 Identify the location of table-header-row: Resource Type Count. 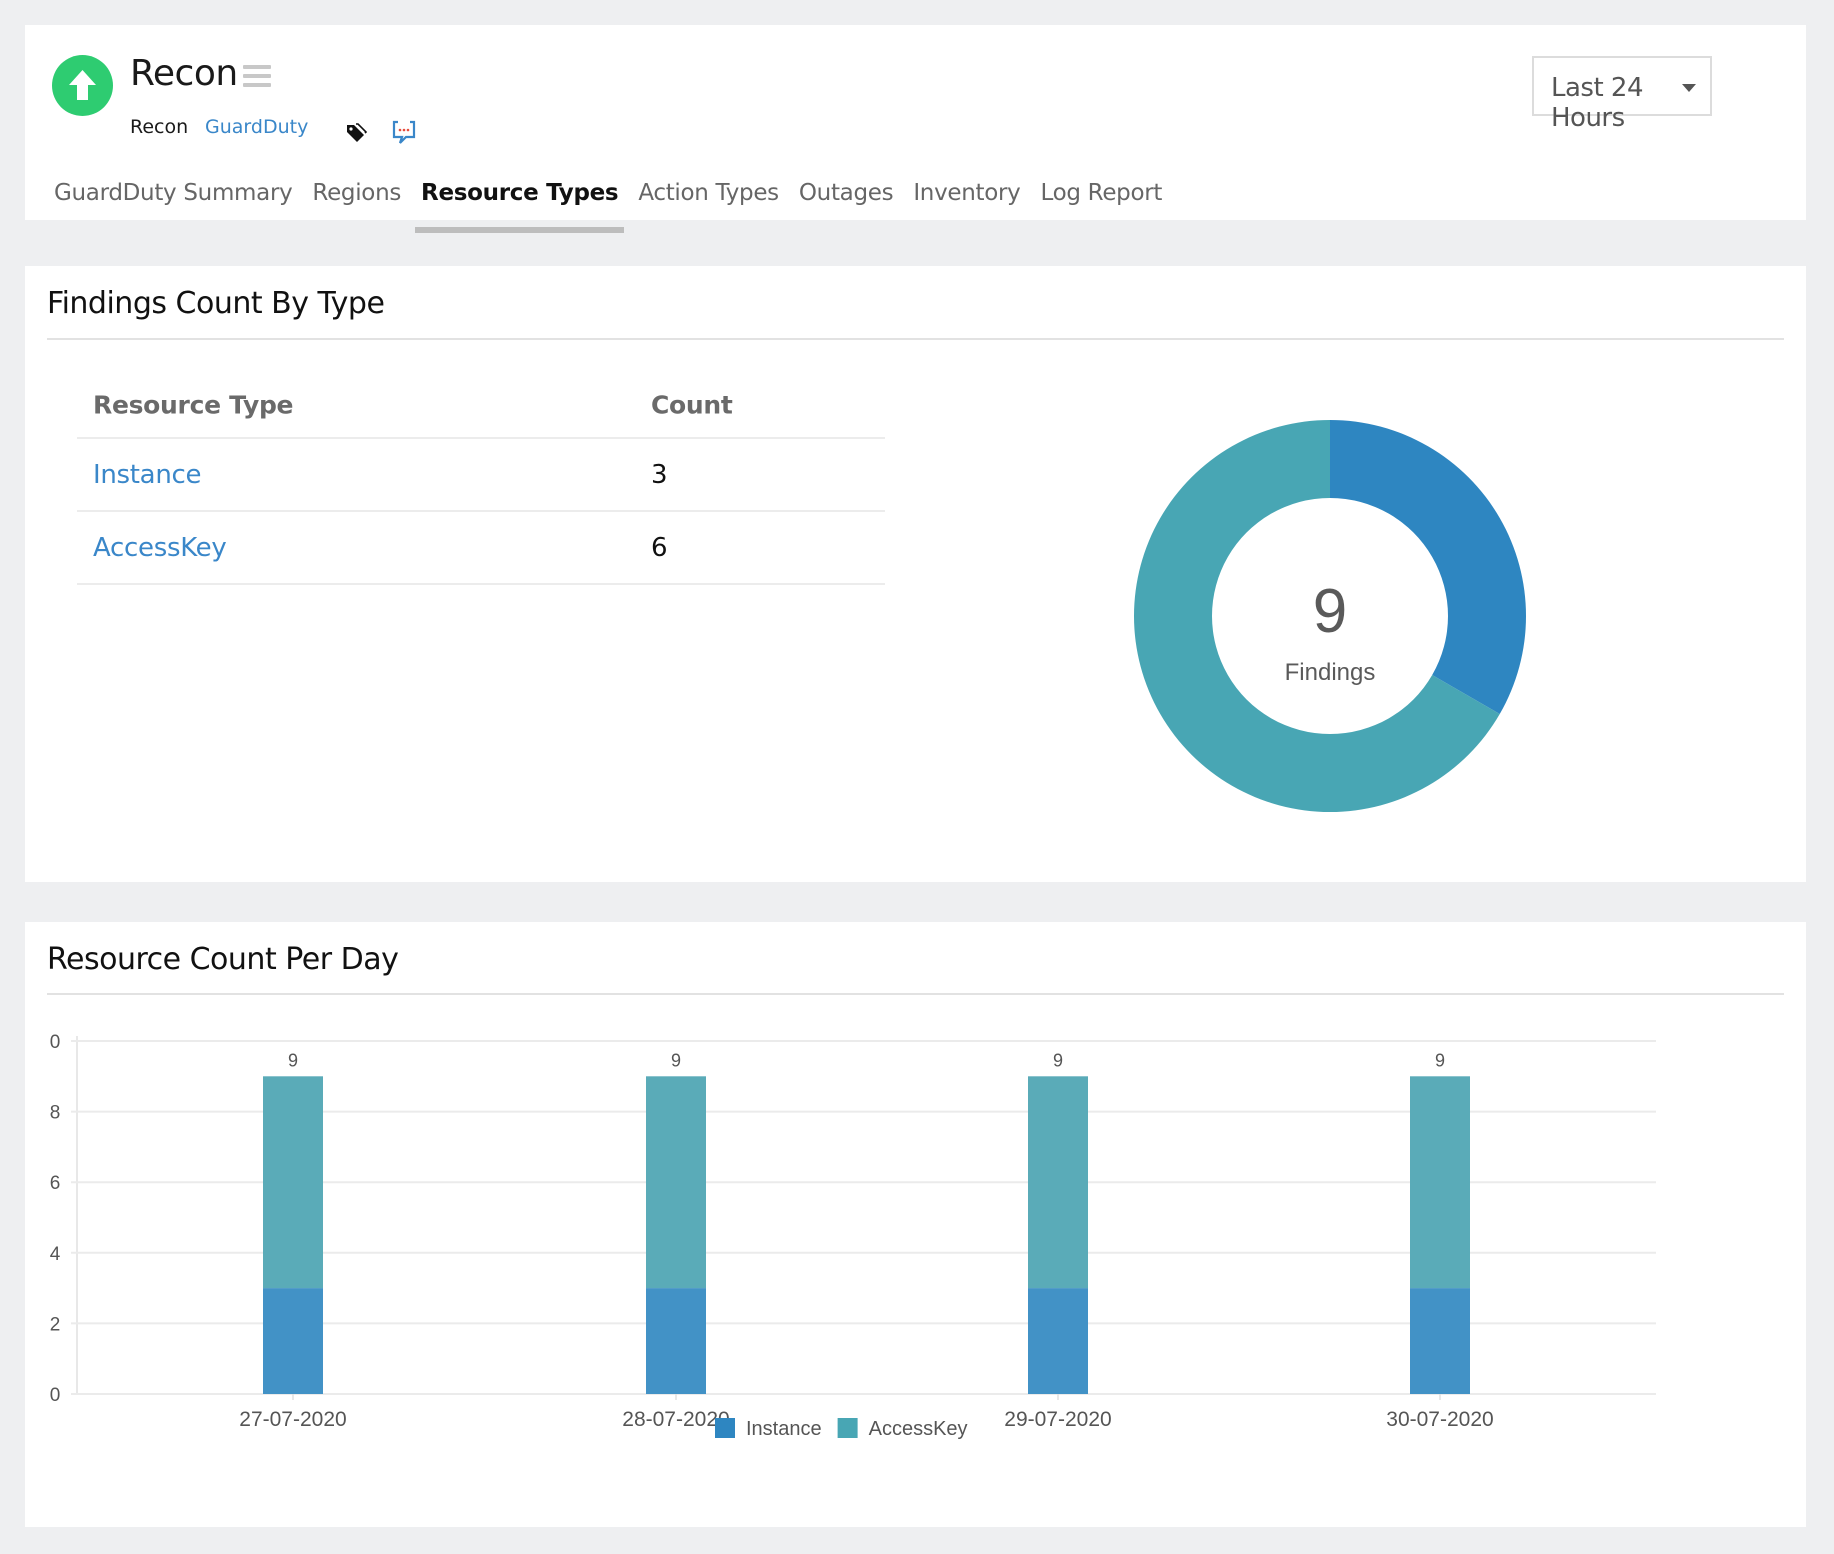
(481, 406).